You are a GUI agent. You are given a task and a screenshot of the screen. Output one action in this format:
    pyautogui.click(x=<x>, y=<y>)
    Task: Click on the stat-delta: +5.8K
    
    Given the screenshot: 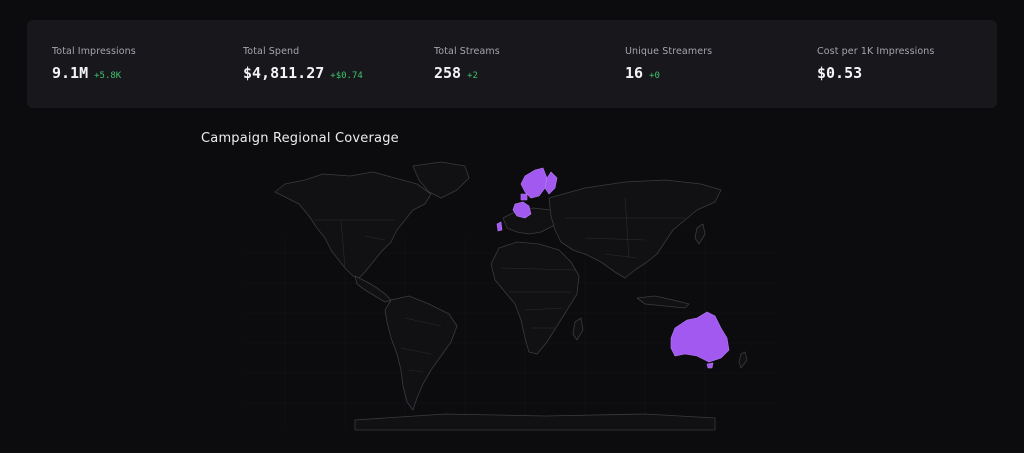 What is the action you would take?
    pyautogui.click(x=108, y=76)
    